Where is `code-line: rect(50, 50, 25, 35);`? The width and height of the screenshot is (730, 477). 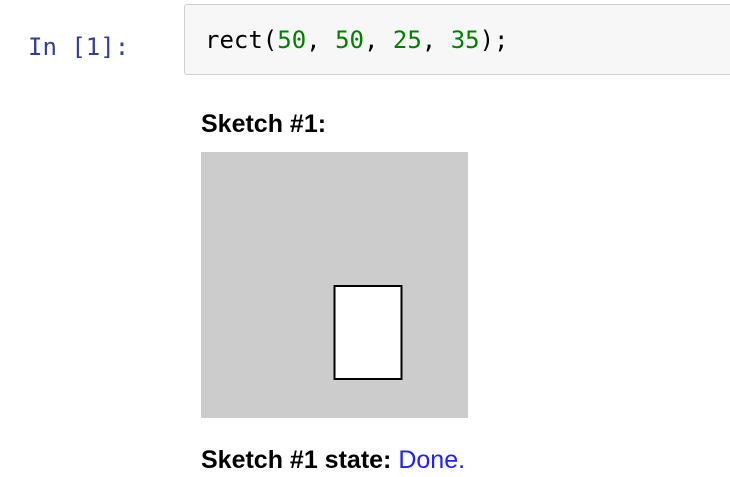
code-line: rect(50, 50, 25, 35); is located at coordinates (357, 40).